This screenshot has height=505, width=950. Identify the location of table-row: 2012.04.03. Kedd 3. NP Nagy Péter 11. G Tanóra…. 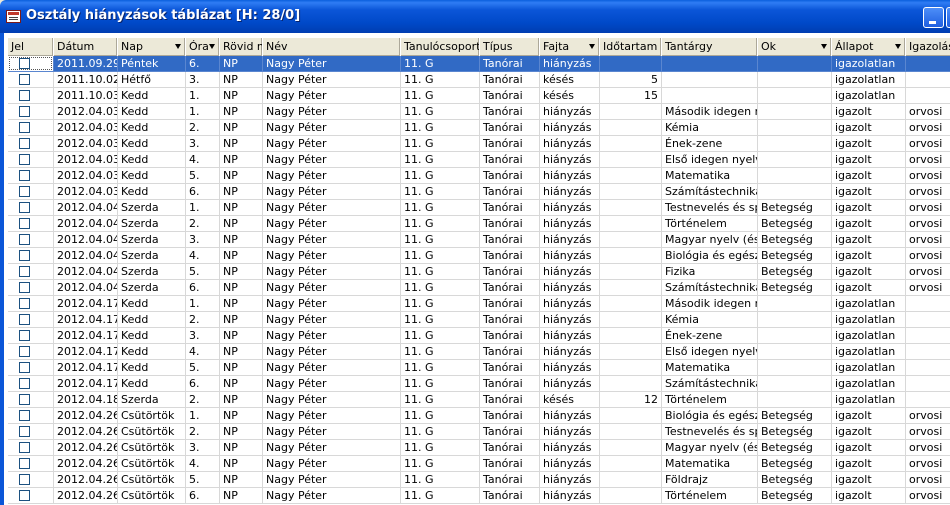
(479, 144).